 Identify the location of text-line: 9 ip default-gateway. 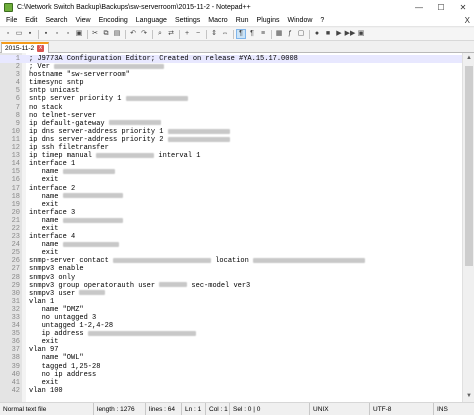
(231, 124).